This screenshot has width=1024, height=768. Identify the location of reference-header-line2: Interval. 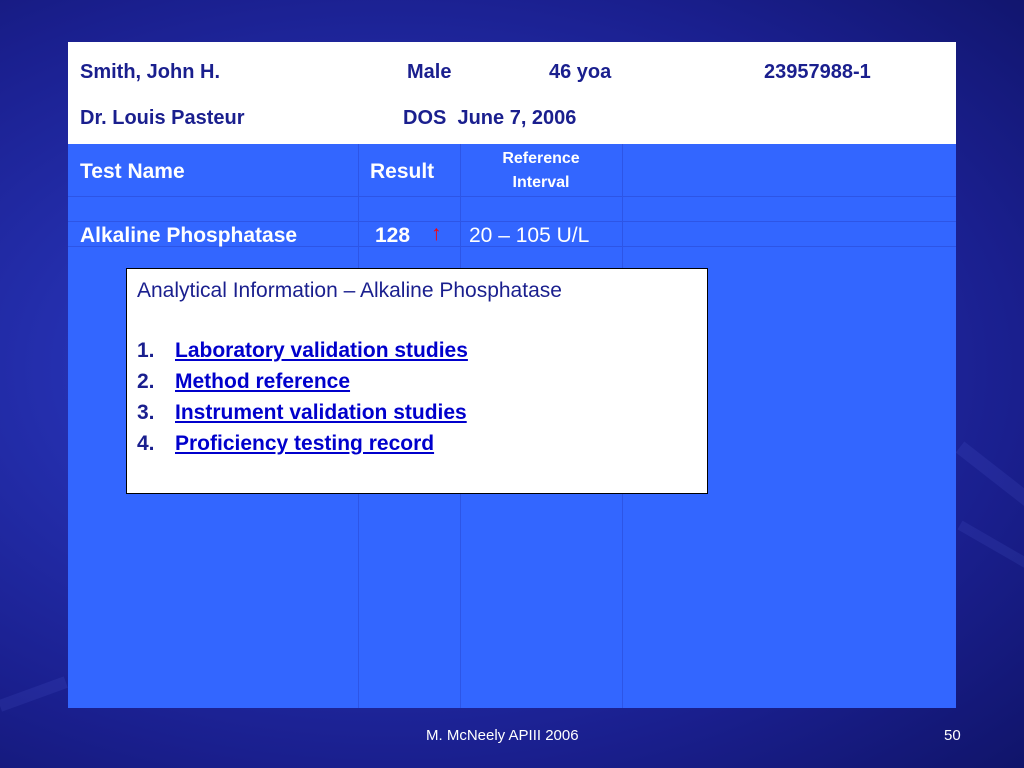
(541, 182).